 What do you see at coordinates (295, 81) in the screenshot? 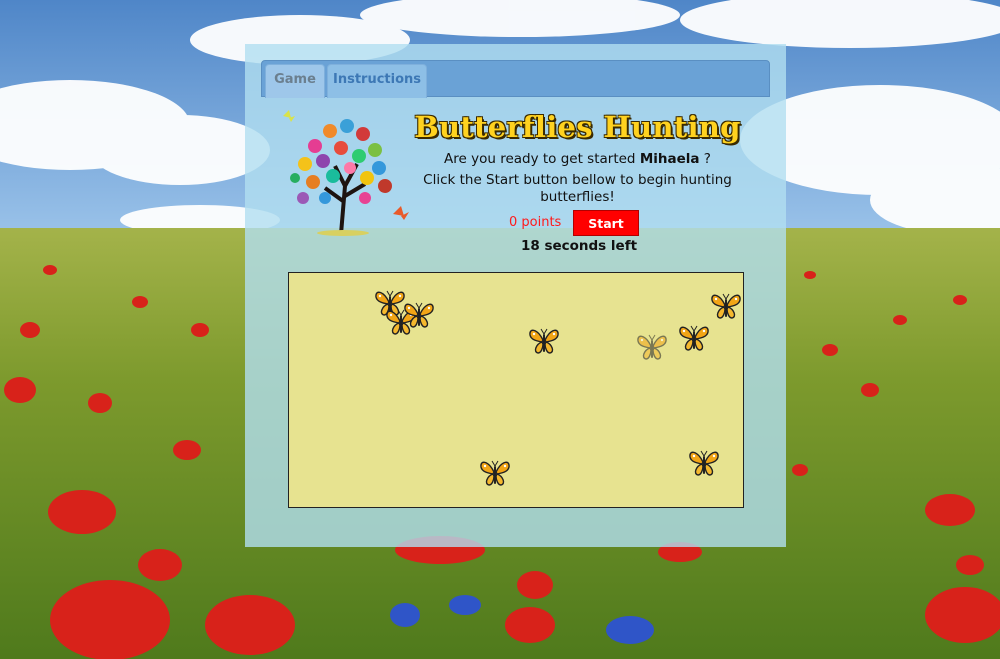
I see `tab-game: Game` at bounding box center [295, 81].